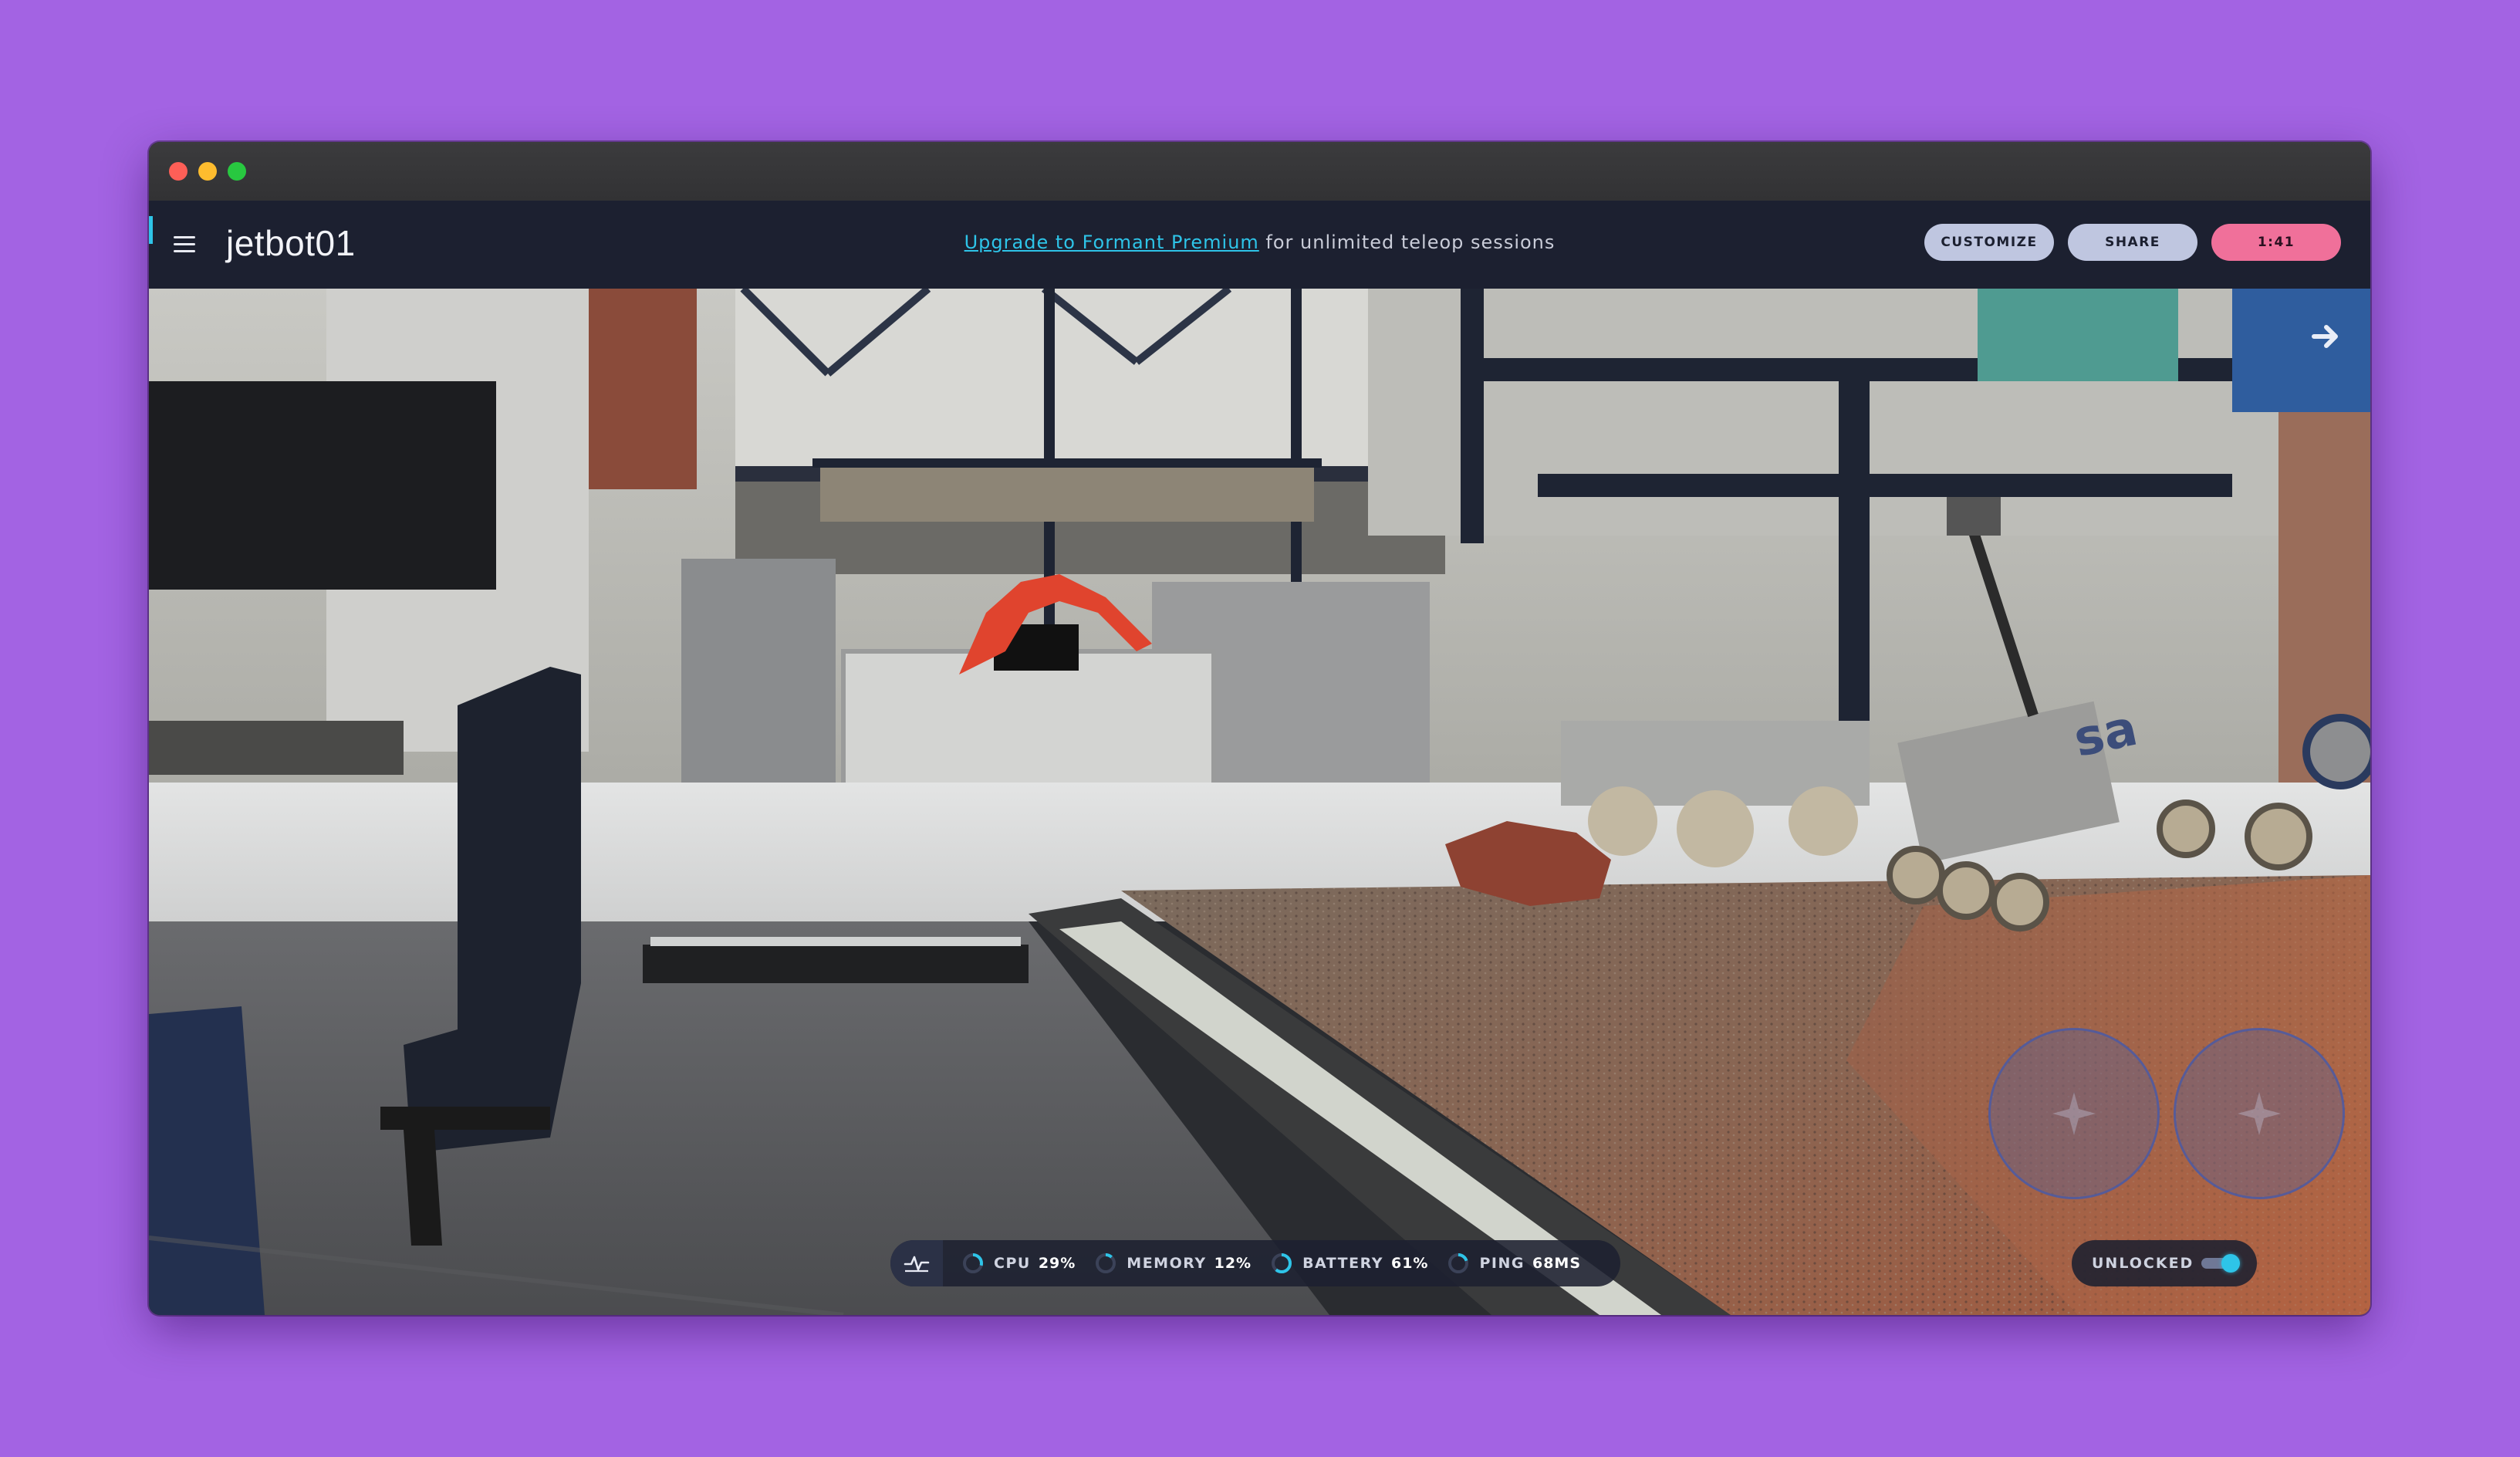  Describe the element at coordinates (2230, 1263) in the screenshot. I see `toggle-knob` at that location.